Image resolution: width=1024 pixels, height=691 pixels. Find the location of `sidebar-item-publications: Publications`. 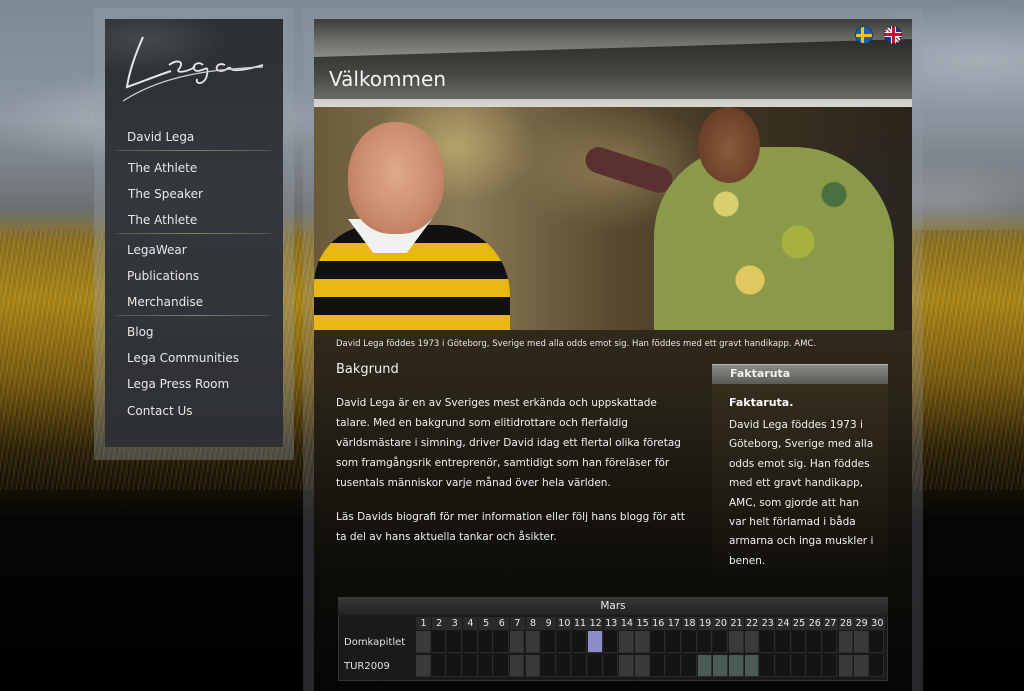

sidebar-item-publications: Publications is located at coordinates (163, 276).